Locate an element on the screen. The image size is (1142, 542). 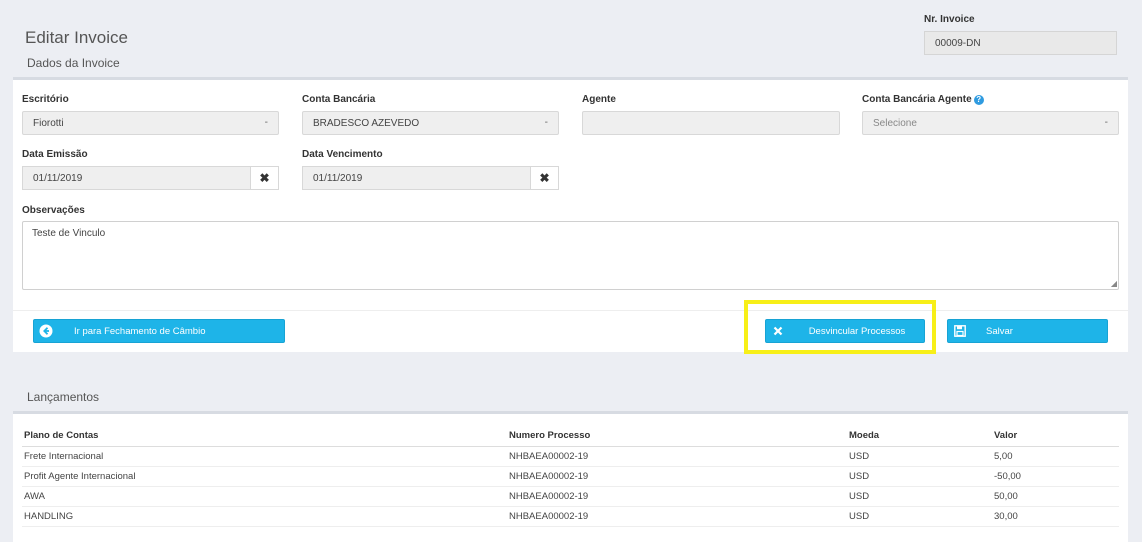
table-cell: -50,00 is located at coordinates (1055, 476).